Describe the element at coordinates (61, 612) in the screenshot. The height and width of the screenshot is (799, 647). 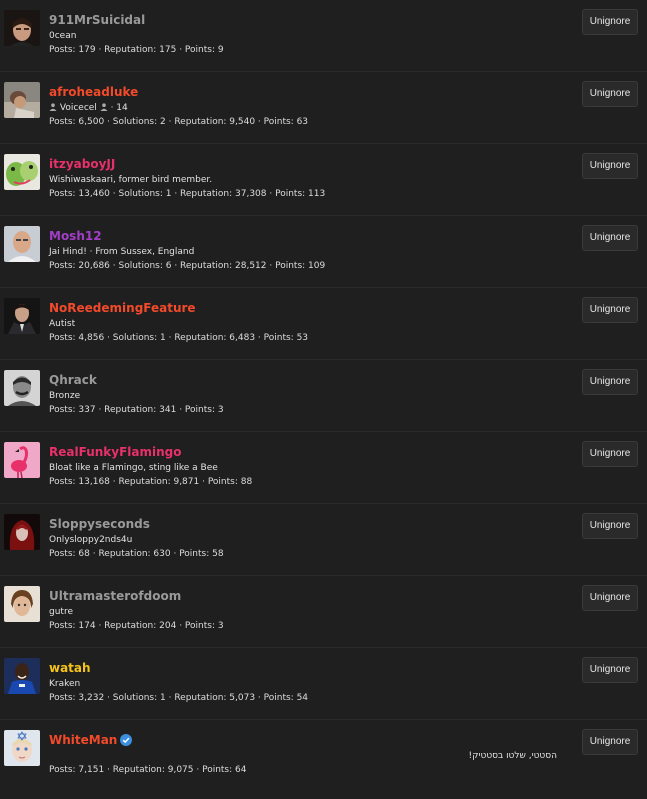
I see `user-title: gutre` at that location.